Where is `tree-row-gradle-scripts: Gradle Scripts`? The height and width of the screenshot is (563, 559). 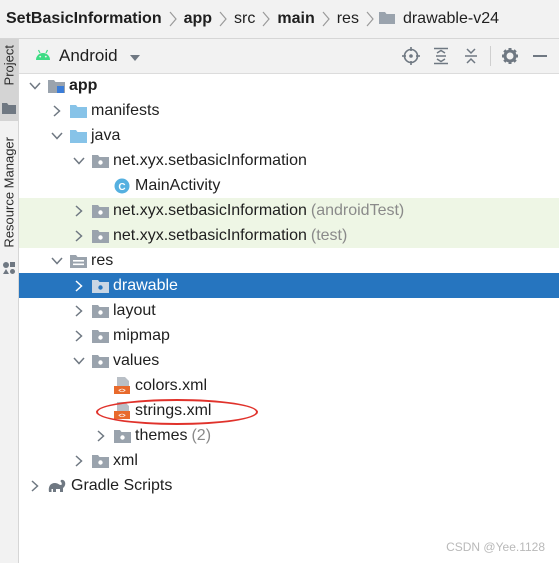 tree-row-gradle-scripts: Gradle Scripts is located at coordinates (289, 485).